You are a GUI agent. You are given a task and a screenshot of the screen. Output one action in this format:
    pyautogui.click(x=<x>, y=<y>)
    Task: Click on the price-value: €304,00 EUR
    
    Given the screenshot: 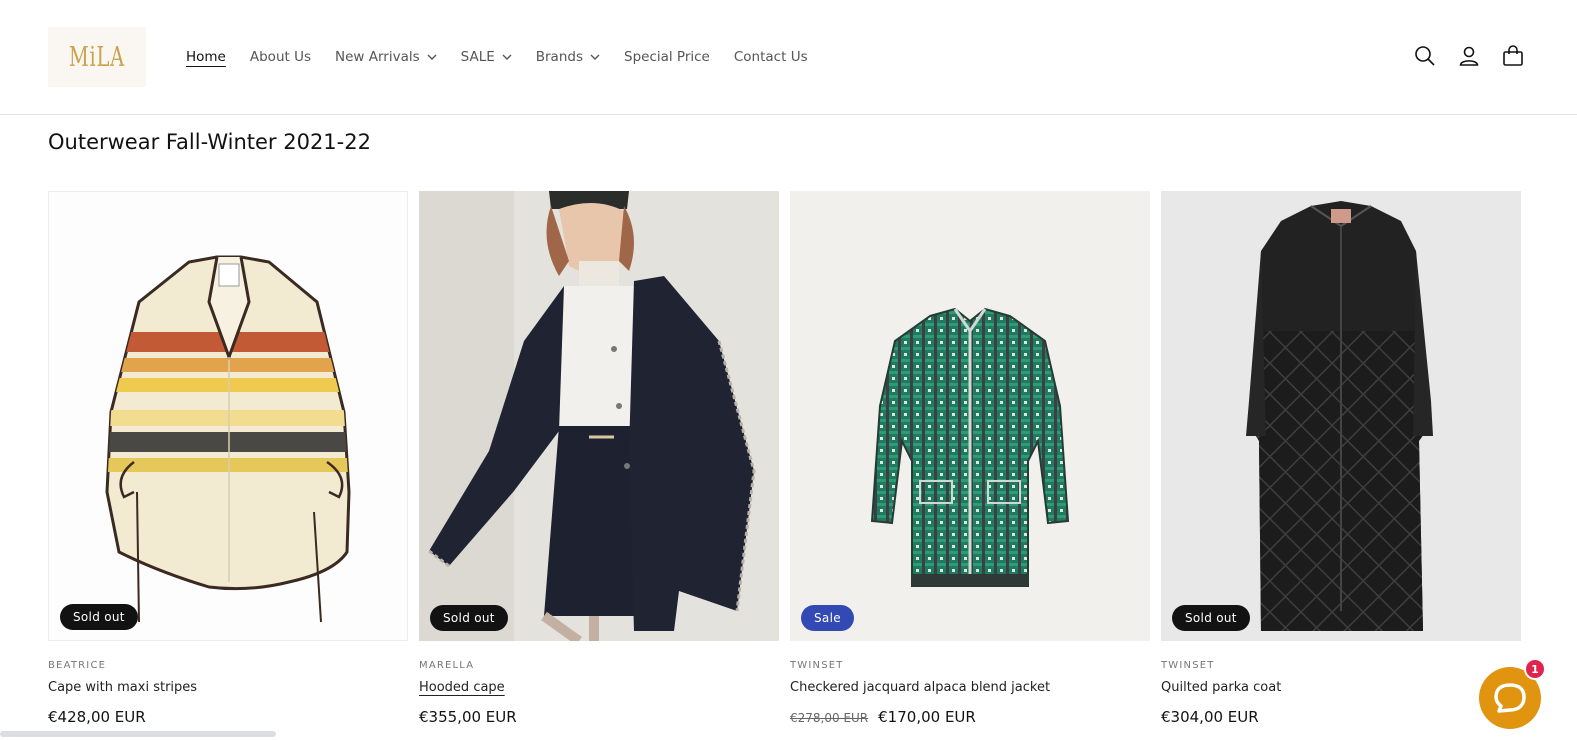 What is the action you would take?
    pyautogui.click(x=1210, y=717)
    